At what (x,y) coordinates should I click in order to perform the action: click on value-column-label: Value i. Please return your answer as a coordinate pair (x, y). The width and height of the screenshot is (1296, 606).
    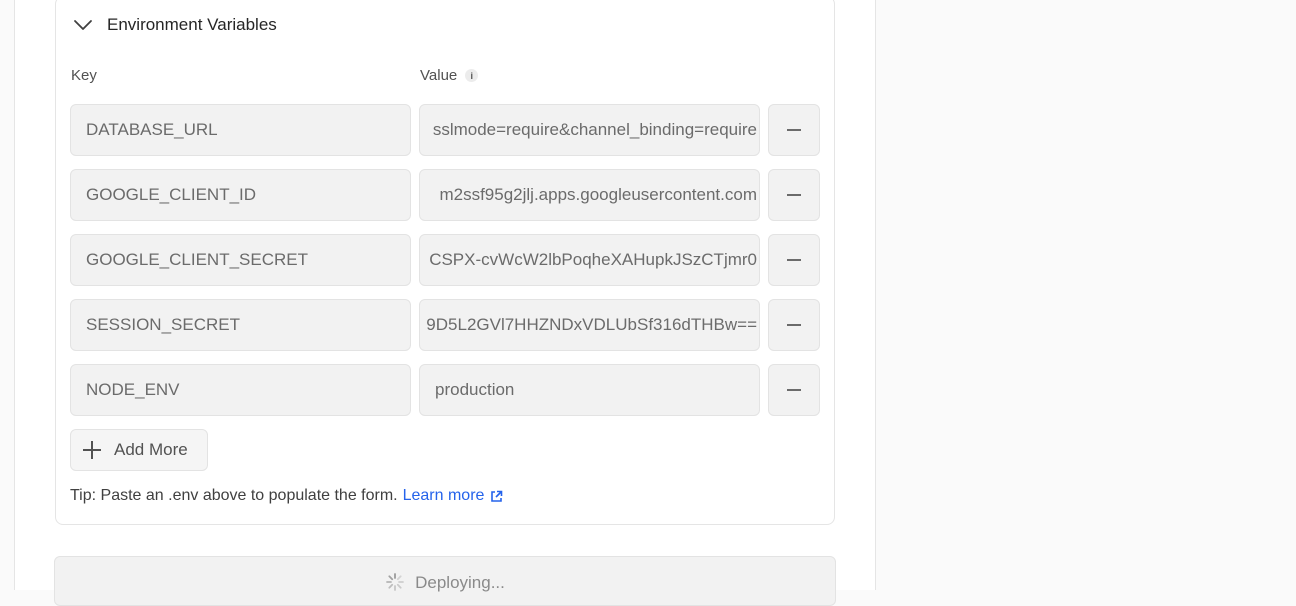
    Looking at the image, I should click on (449, 75).